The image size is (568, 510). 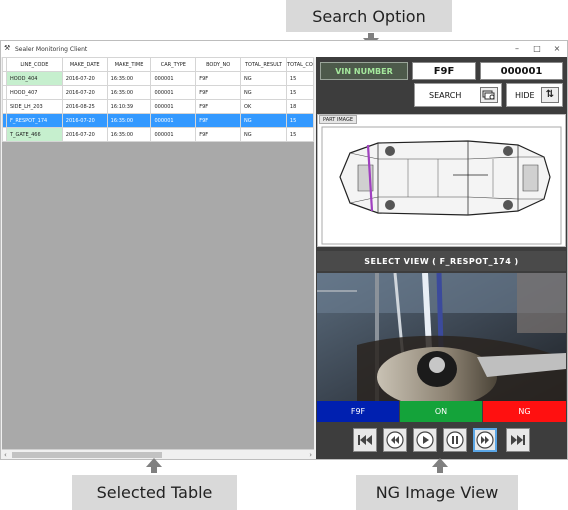 What do you see at coordinates (299, 106) in the screenshot?
I see `table-cell: 18` at bounding box center [299, 106].